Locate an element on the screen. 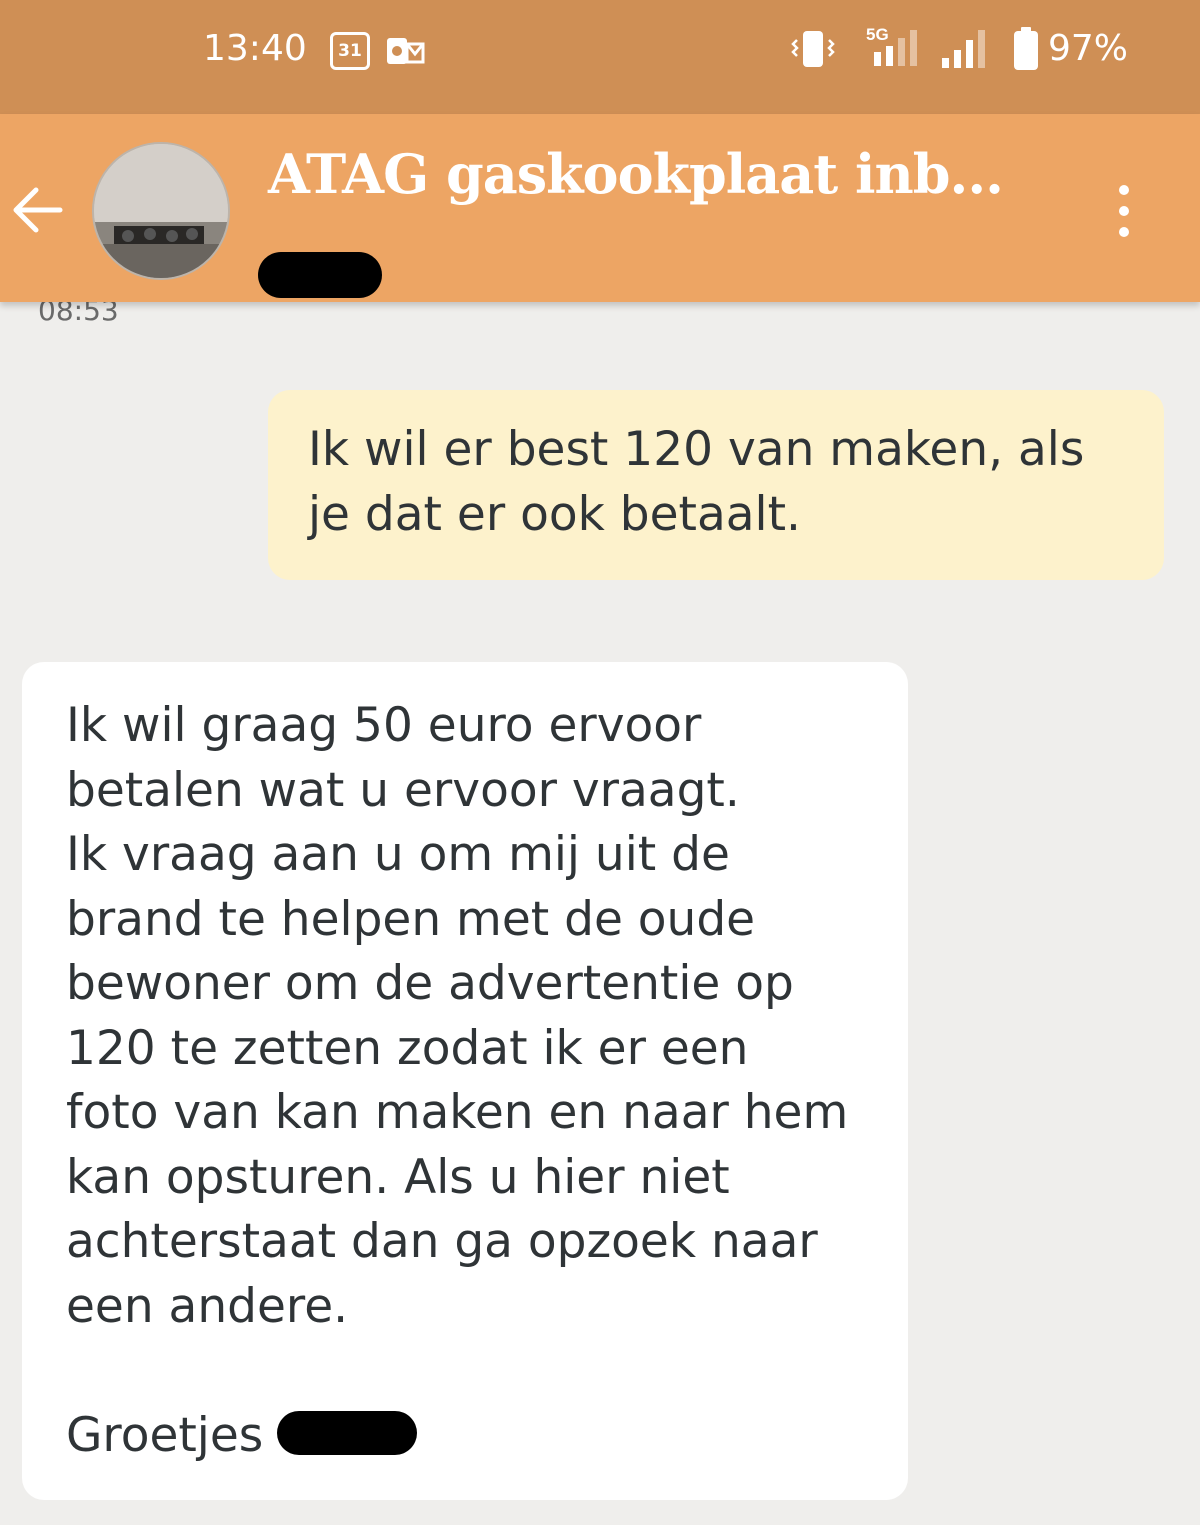 The image size is (1200, 1525). status-bar: 13:40 31 5G 97% is located at coordinates (600, 57).